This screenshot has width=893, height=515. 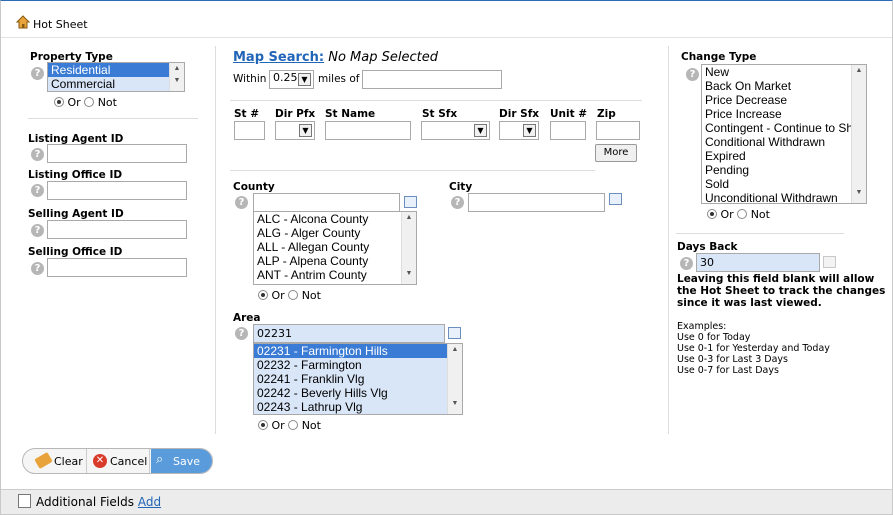 I want to click on chevron-down-icon: ▼, so click(x=480, y=130).